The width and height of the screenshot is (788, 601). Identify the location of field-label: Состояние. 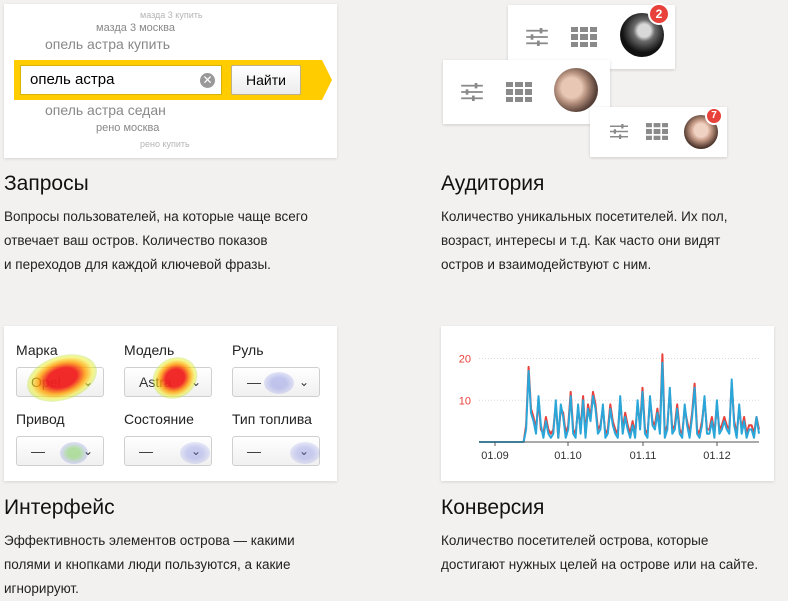
(159, 419).